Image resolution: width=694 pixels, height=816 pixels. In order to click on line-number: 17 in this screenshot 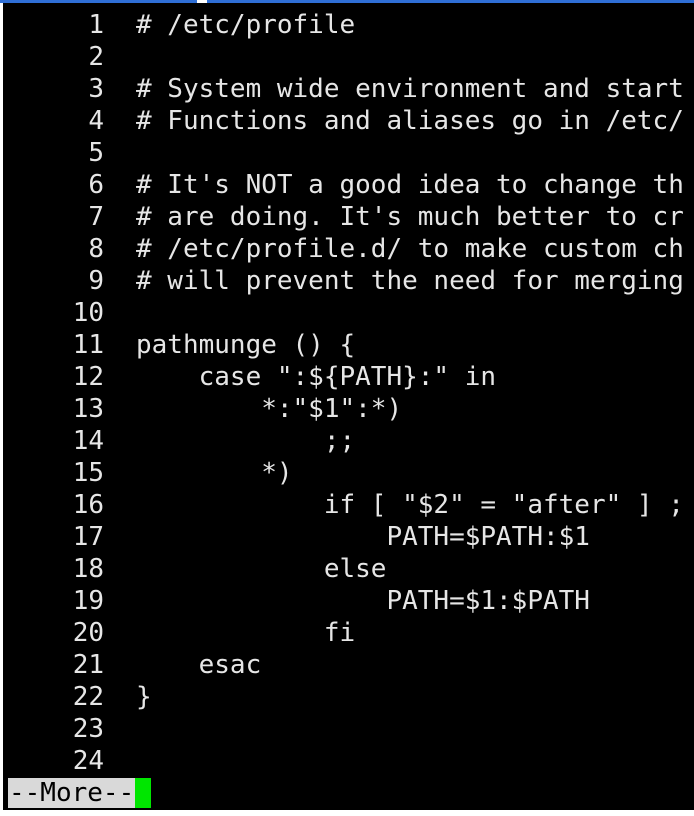, I will do `click(88, 537)`.